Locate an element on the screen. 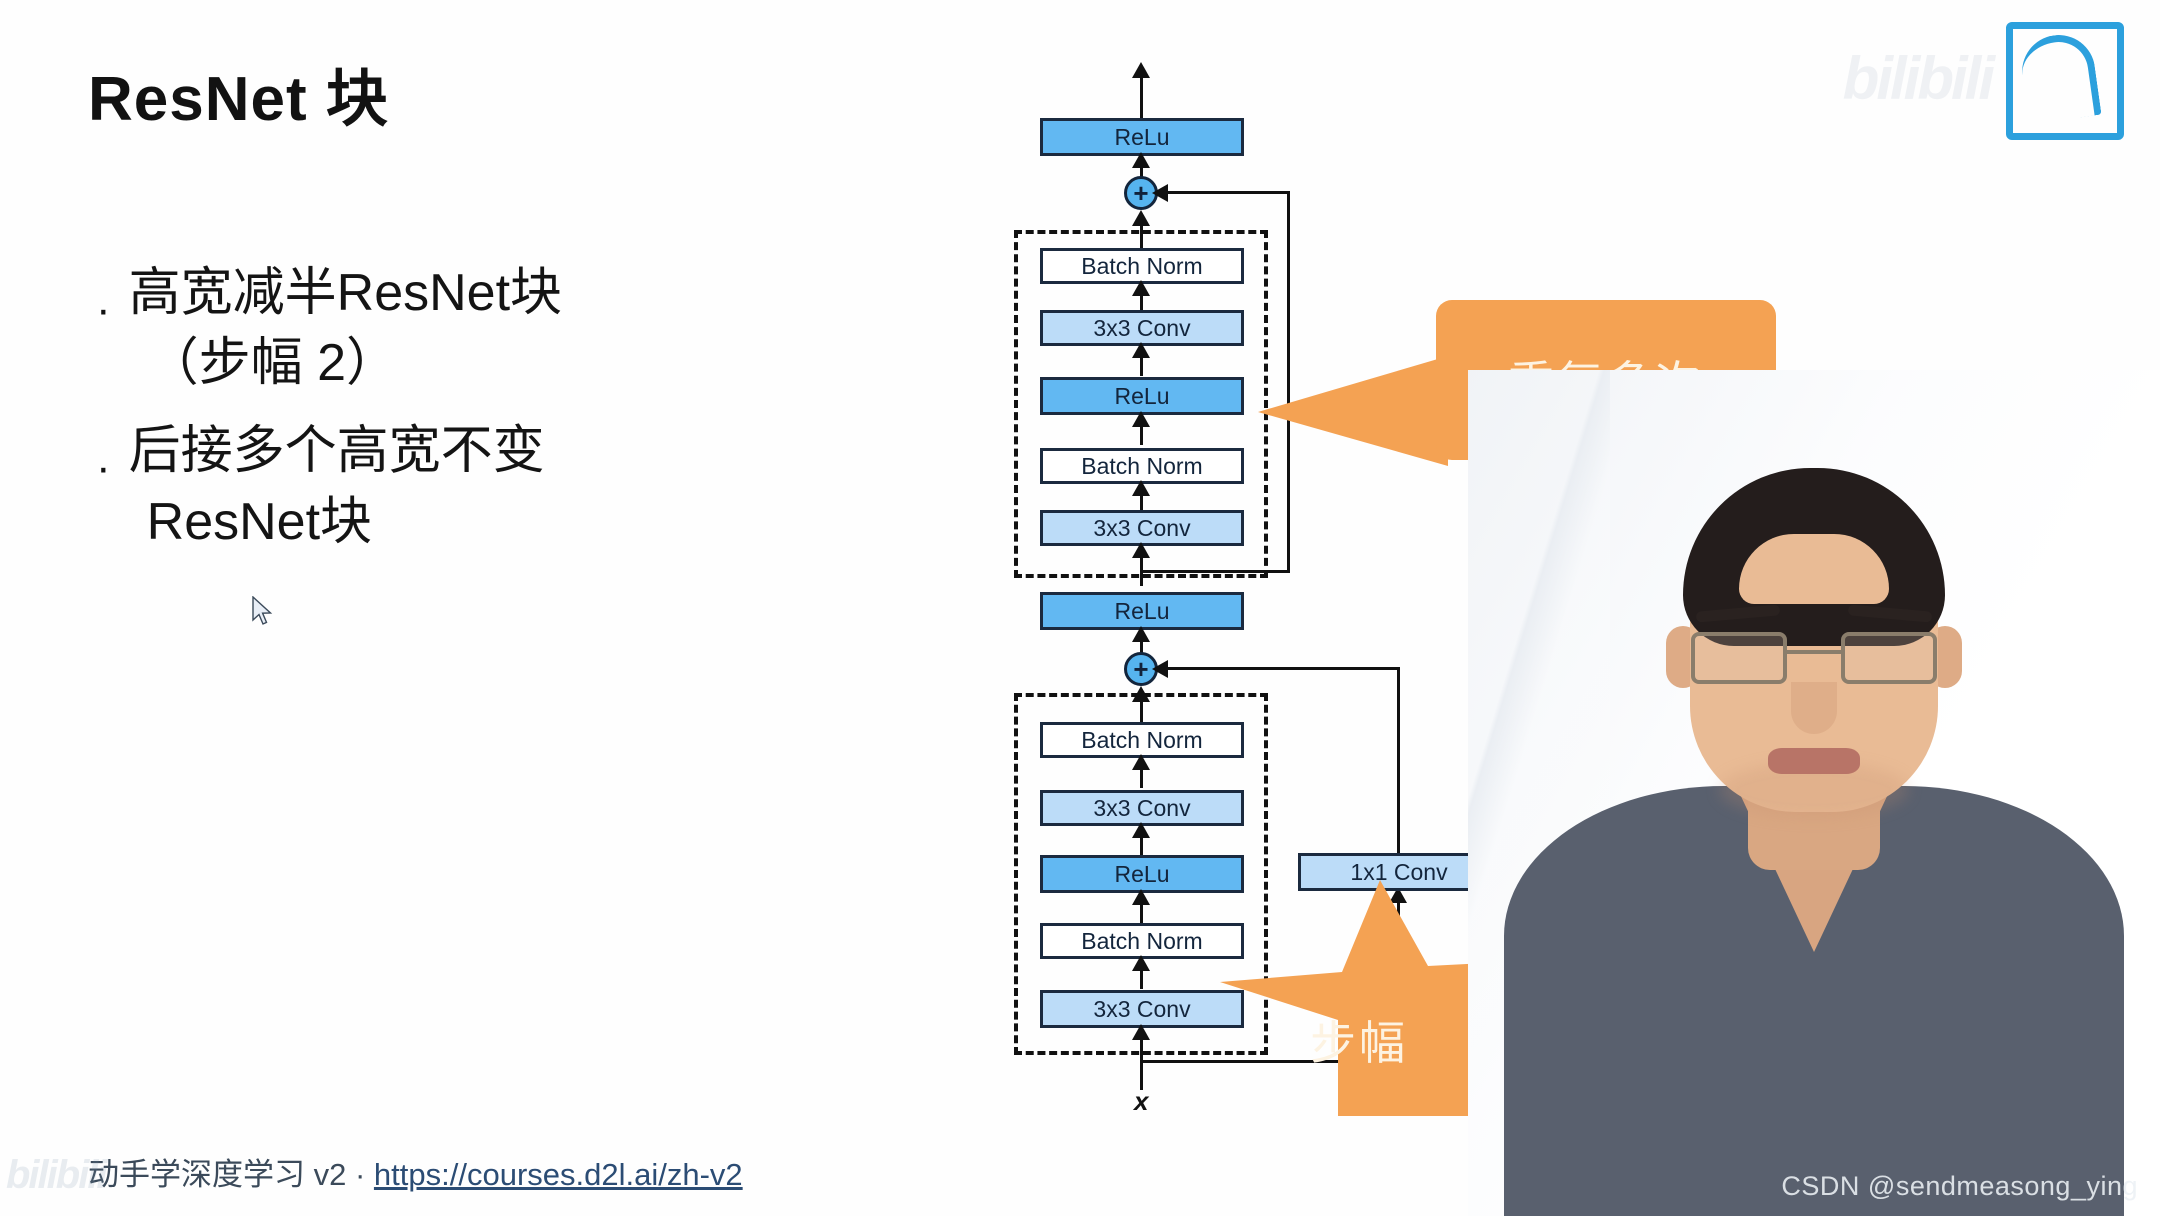  diagram-block-output-relu: ReLu is located at coordinates (1142, 137).